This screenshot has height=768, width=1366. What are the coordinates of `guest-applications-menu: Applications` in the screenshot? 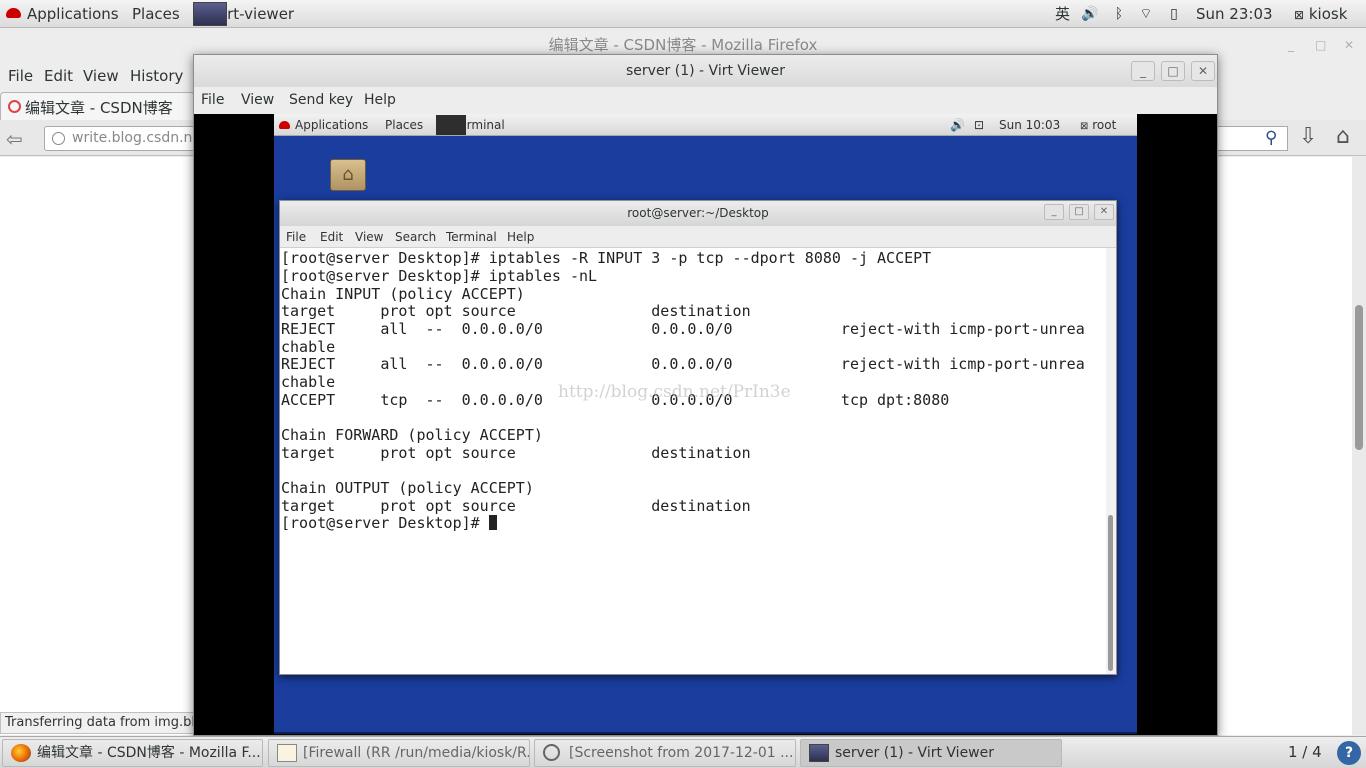 It's located at (323, 125).